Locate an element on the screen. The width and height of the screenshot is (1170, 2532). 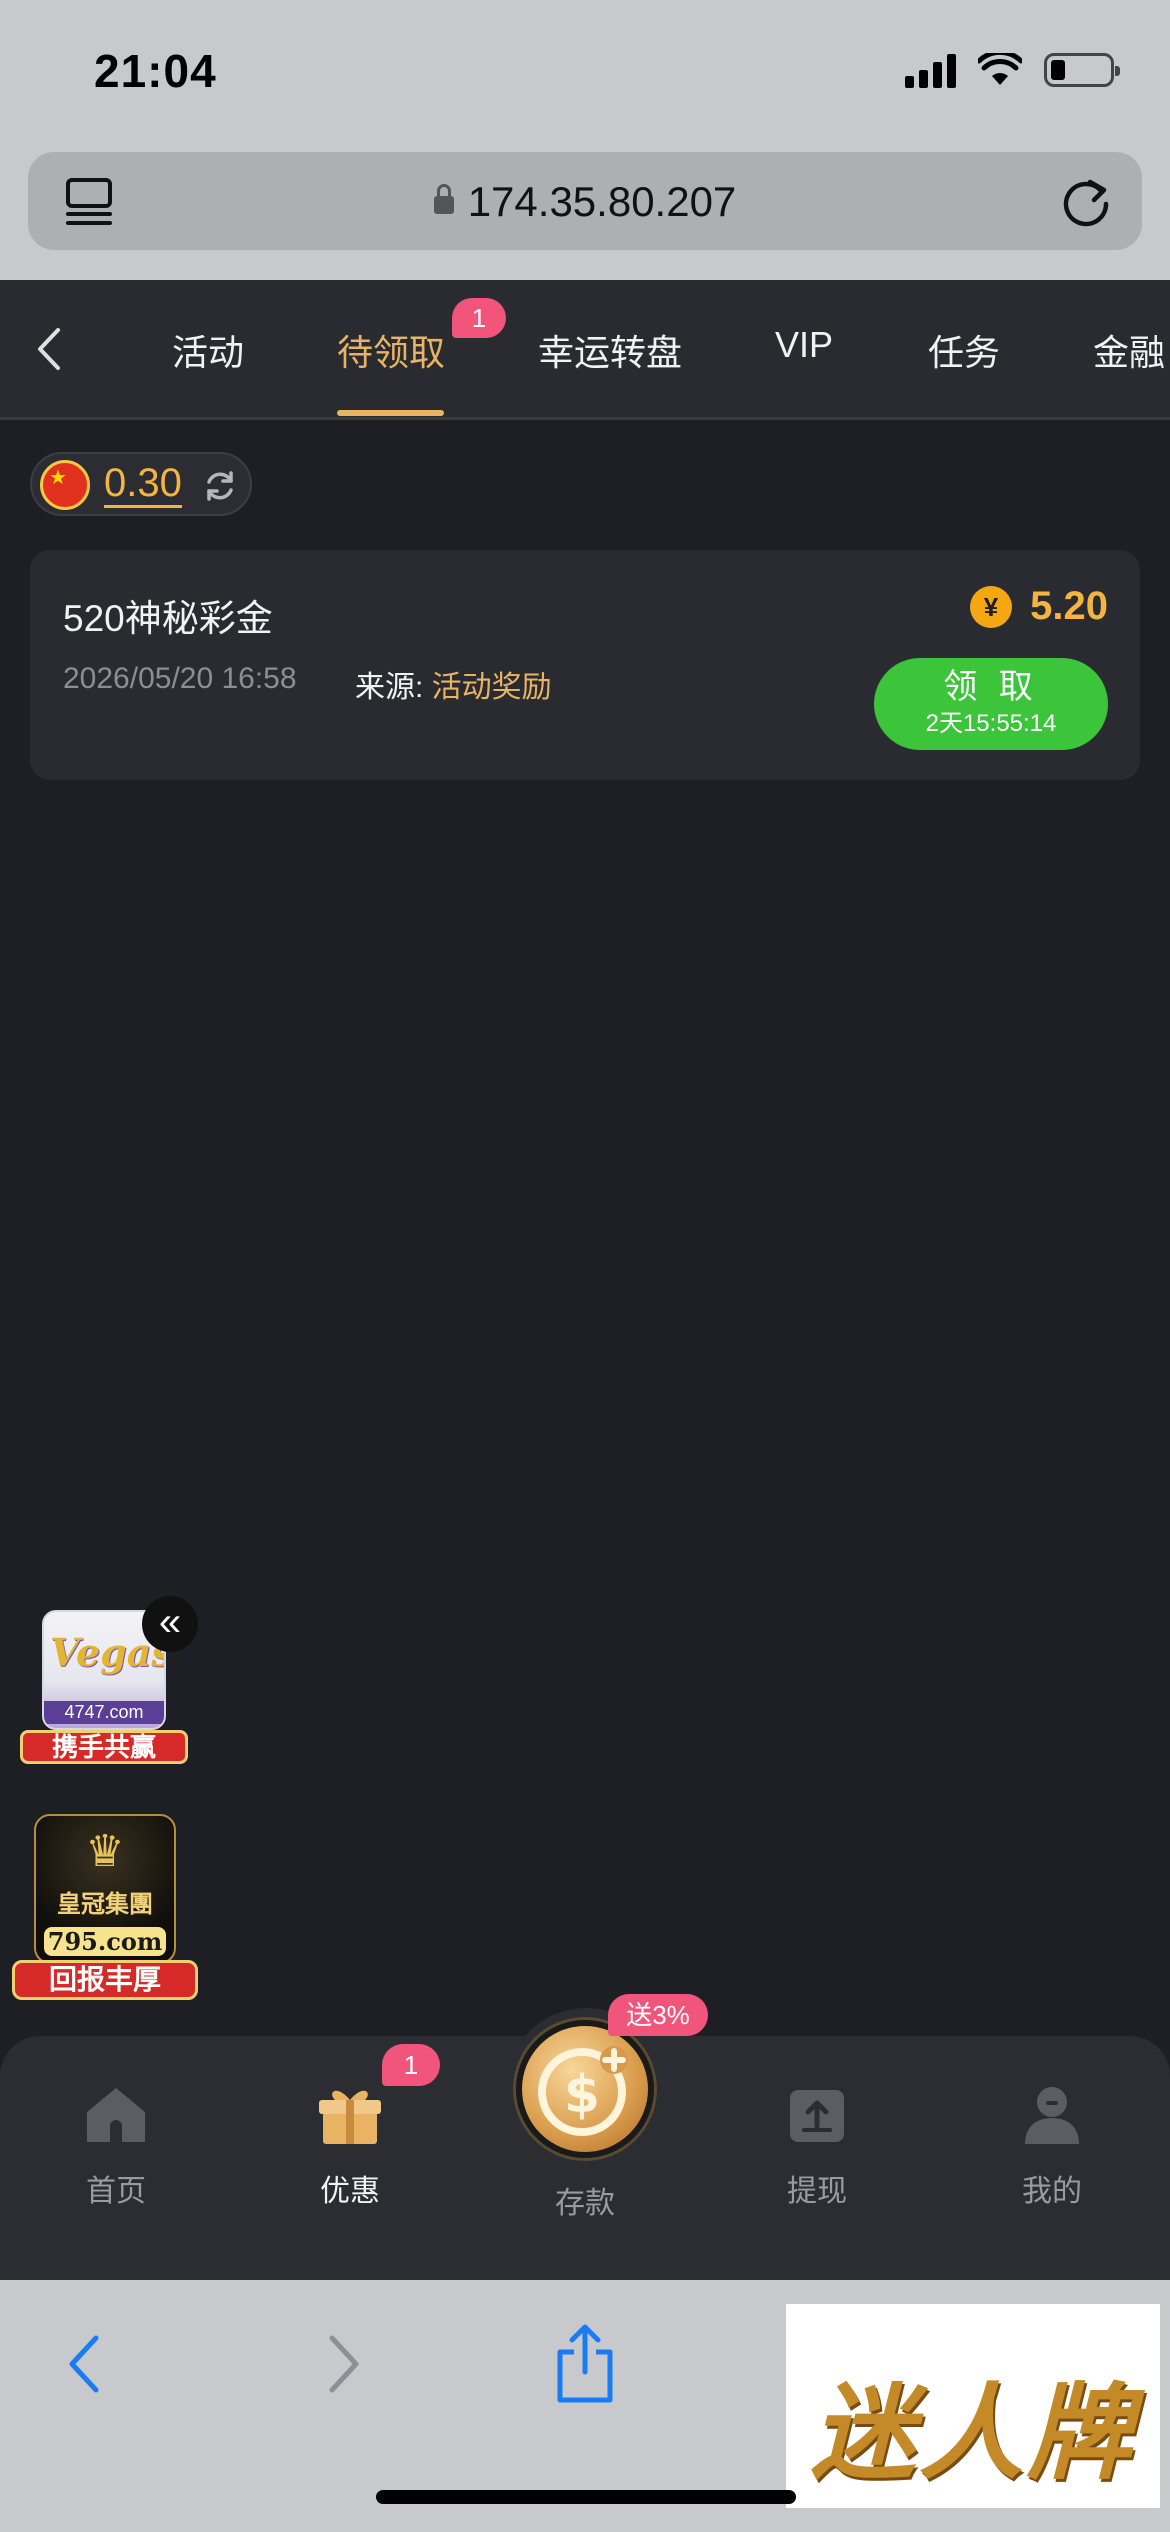
watermark-overlay: 迷人牌 is located at coordinates (973, 2406).